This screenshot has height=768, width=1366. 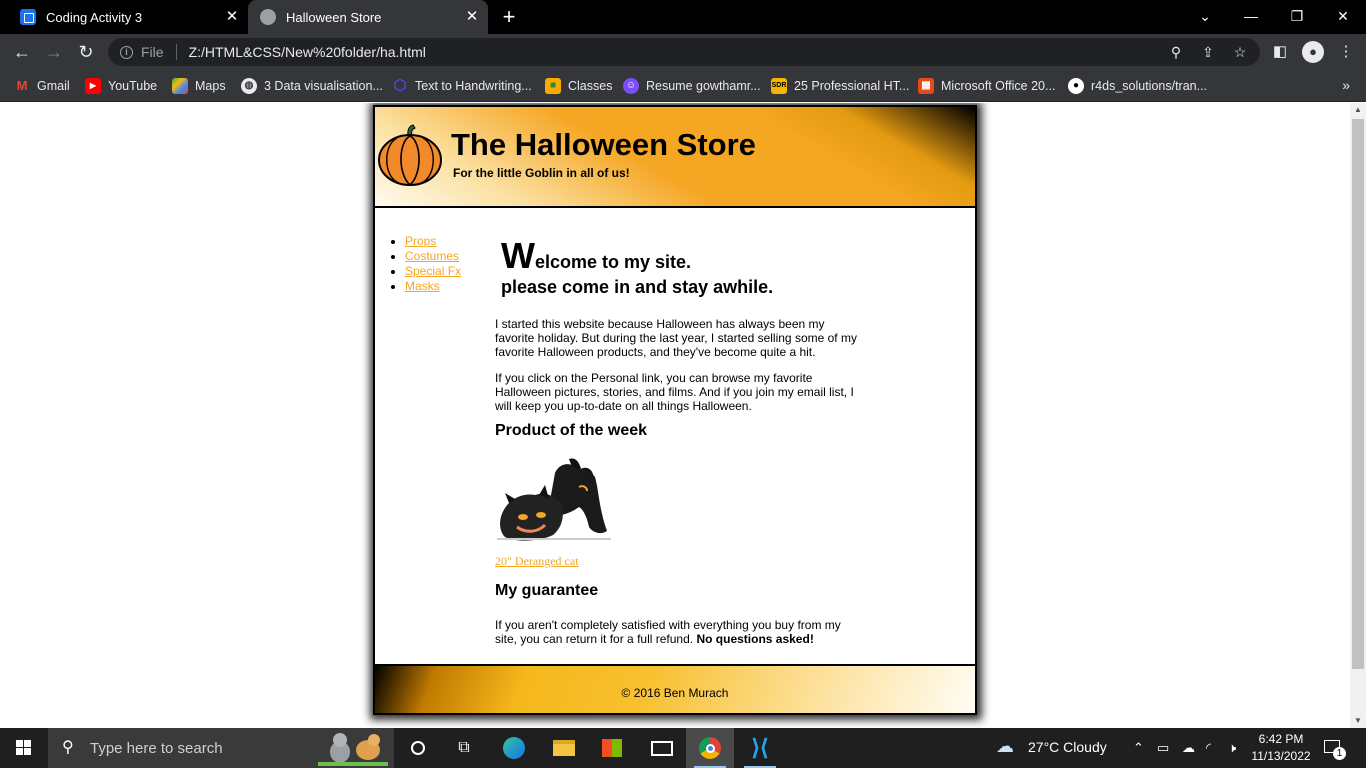 What do you see at coordinates (68, 747) in the screenshot?
I see `search-icon: ⚲` at bounding box center [68, 747].